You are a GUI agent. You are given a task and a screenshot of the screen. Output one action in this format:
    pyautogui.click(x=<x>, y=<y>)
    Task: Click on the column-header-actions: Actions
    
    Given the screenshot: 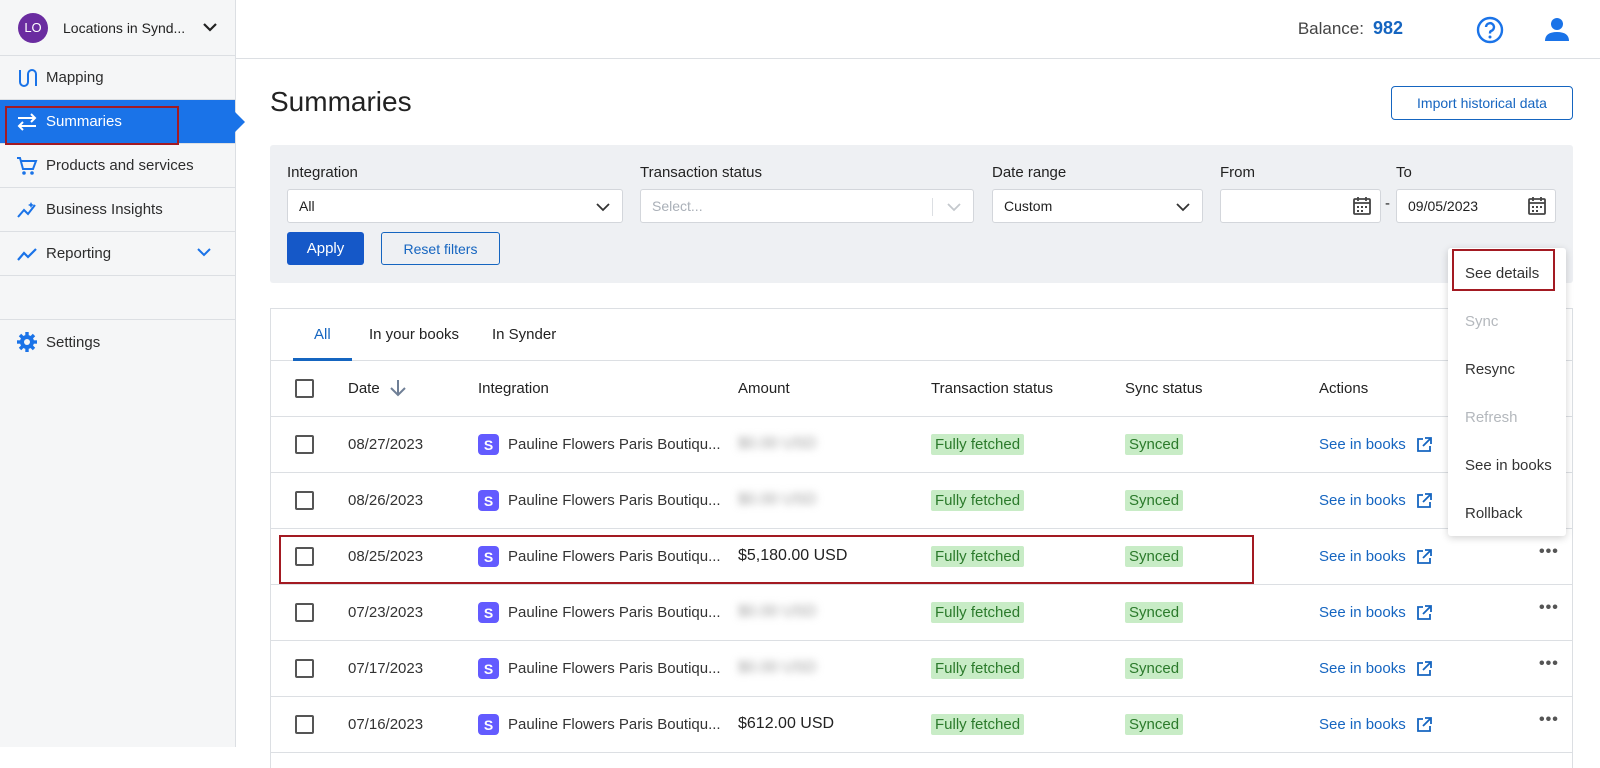 What is the action you would take?
    pyautogui.click(x=1344, y=388)
    